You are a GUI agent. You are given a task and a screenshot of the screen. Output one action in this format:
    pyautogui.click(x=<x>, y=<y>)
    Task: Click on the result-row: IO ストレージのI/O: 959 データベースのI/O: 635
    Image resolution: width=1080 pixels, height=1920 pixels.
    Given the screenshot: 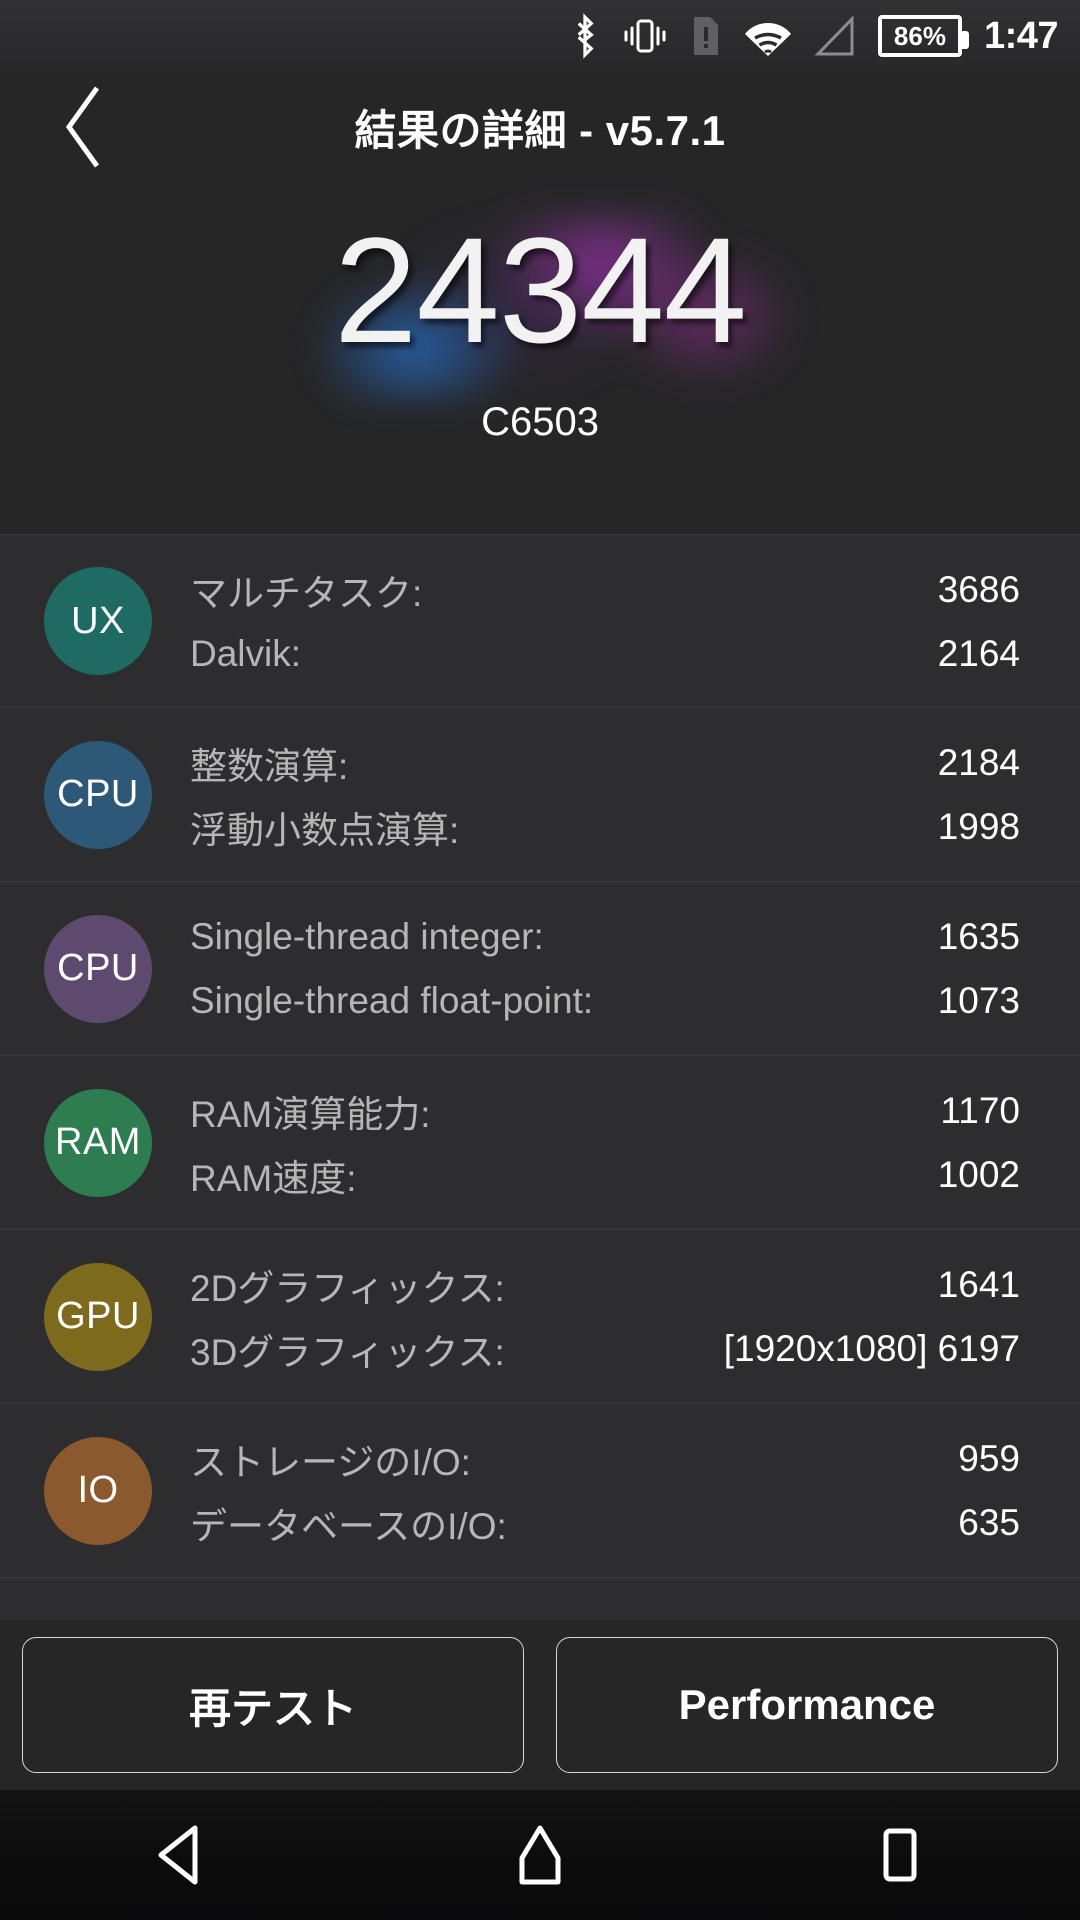 What is the action you would take?
    pyautogui.click(x=540, y=1491)
    